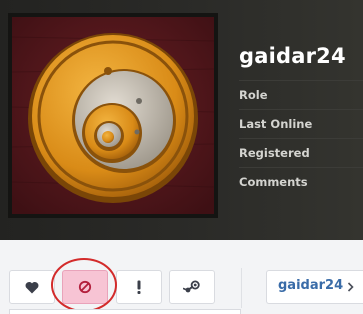  Describe the element at coordinates (311, 285) in the screenshot. I see `user-chip-label: gaidar24` at that location.